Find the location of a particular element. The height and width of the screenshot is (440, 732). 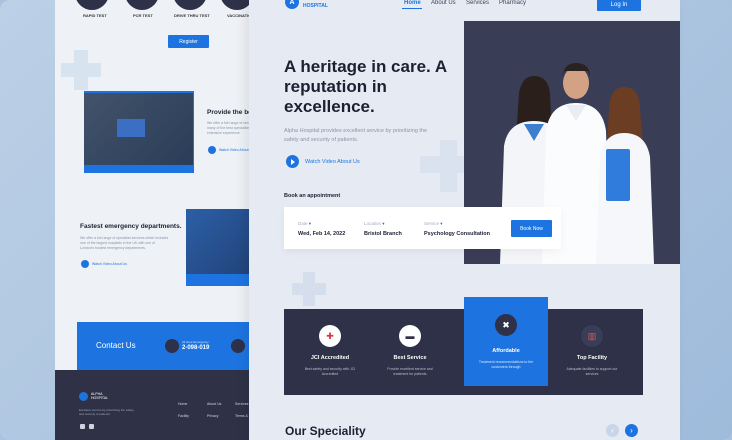

watch-video-link: Watch Video About is located at coordinates (228, 150).